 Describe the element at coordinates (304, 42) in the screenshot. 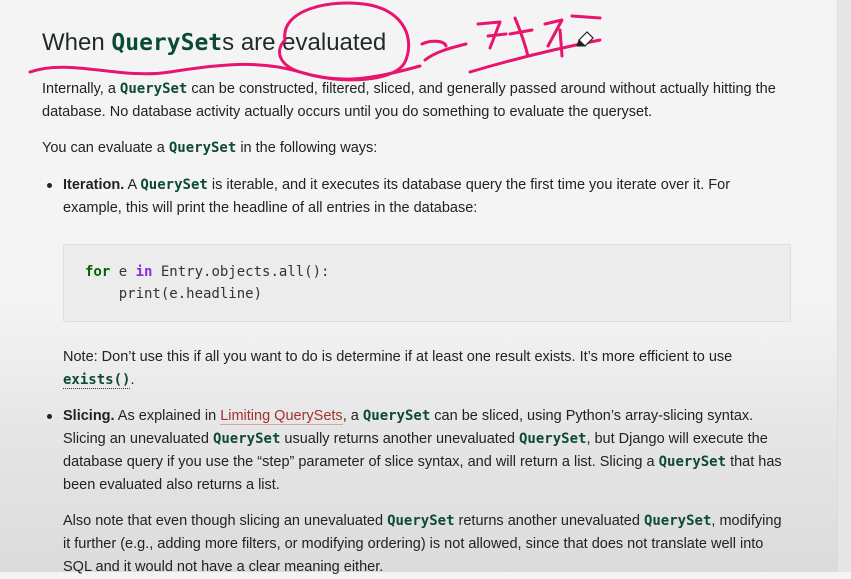

I see `heading-text: s are evaluated` at that location.